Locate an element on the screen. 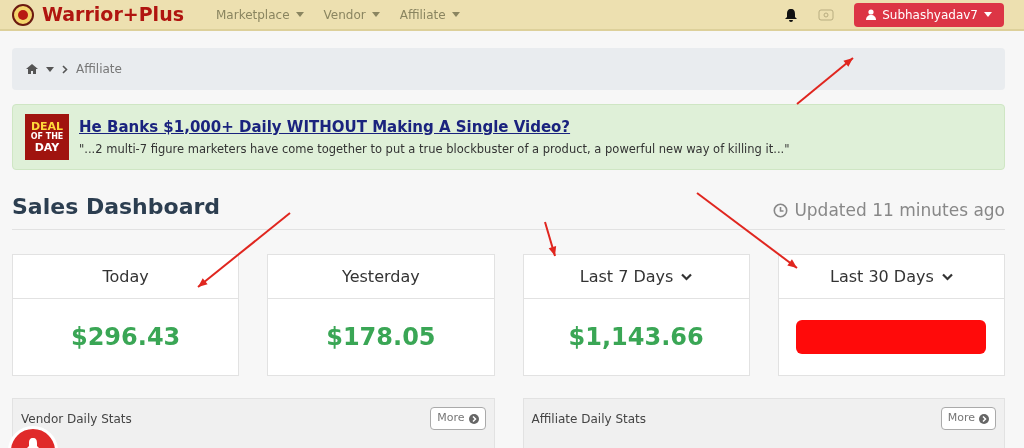  chevron-icon is located at coordinates (65, 69).